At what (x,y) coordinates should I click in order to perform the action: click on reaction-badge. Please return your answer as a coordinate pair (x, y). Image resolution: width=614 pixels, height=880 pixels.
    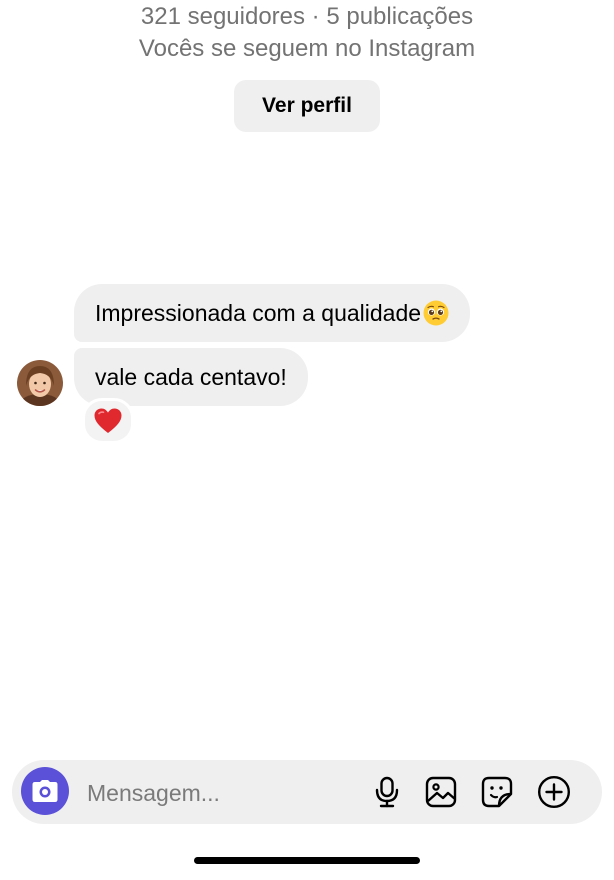
    Looking at the image, I should click on (108, 421).